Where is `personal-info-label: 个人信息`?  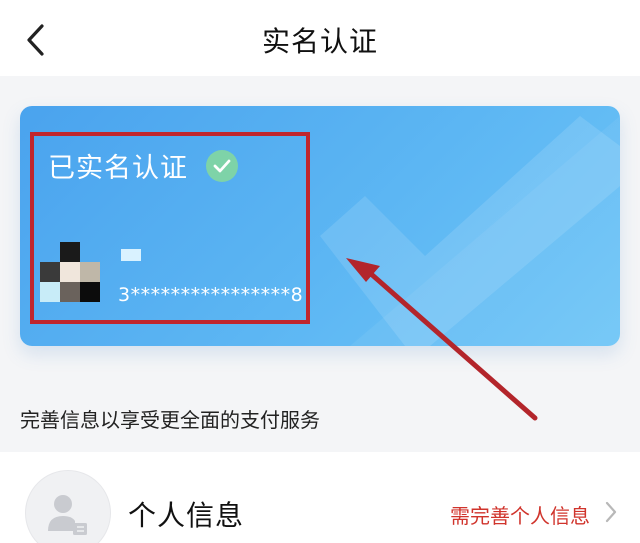
personal-info-label: 个人信息 is located at coordinates (186, 515).